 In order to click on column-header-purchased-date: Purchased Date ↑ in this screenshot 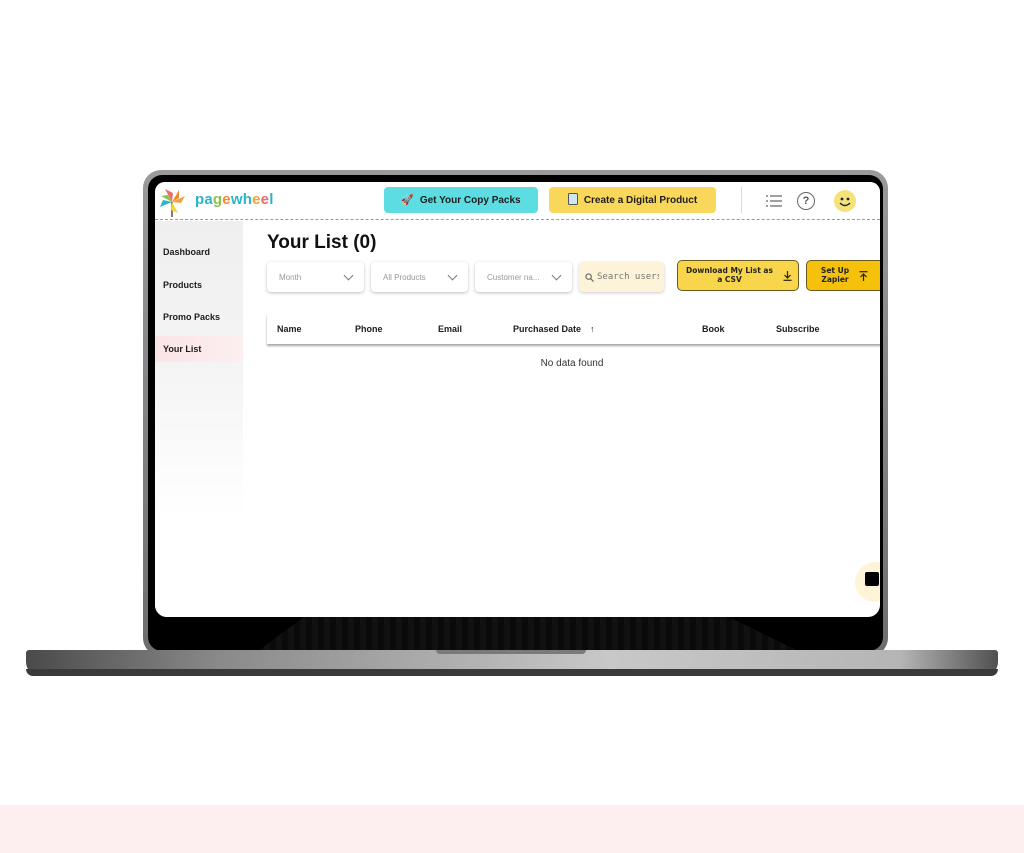, I will do `click(554, 329)`.